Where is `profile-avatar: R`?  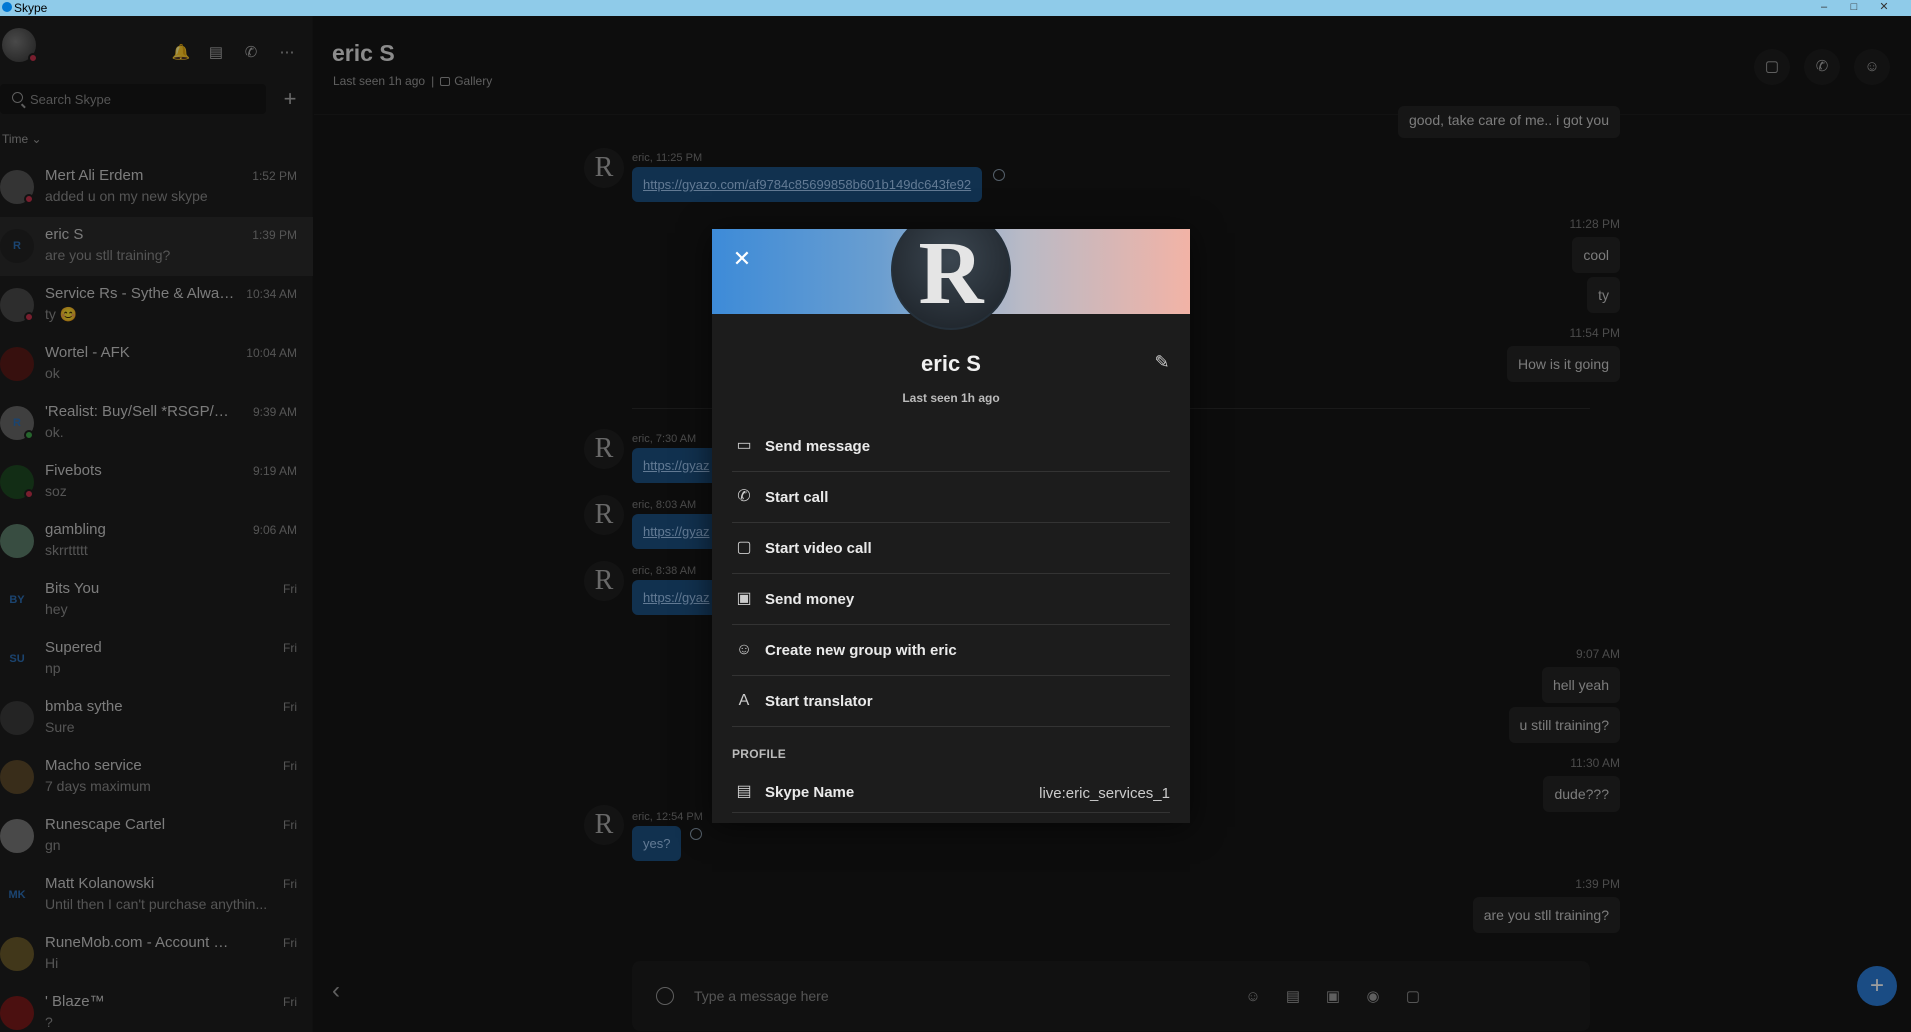
profile-avatar: R is located at coordinates (951, 279).